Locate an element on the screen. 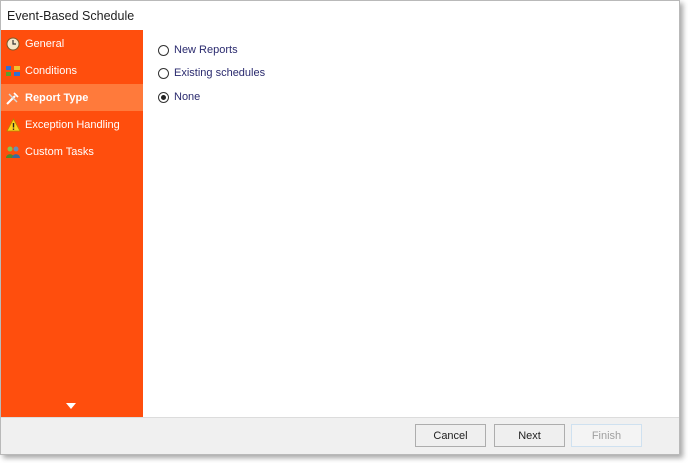 The width and height of the screenshot is (688, 463). sidebar-item-label: Custom Tasks is located at coordinates (59, 151).